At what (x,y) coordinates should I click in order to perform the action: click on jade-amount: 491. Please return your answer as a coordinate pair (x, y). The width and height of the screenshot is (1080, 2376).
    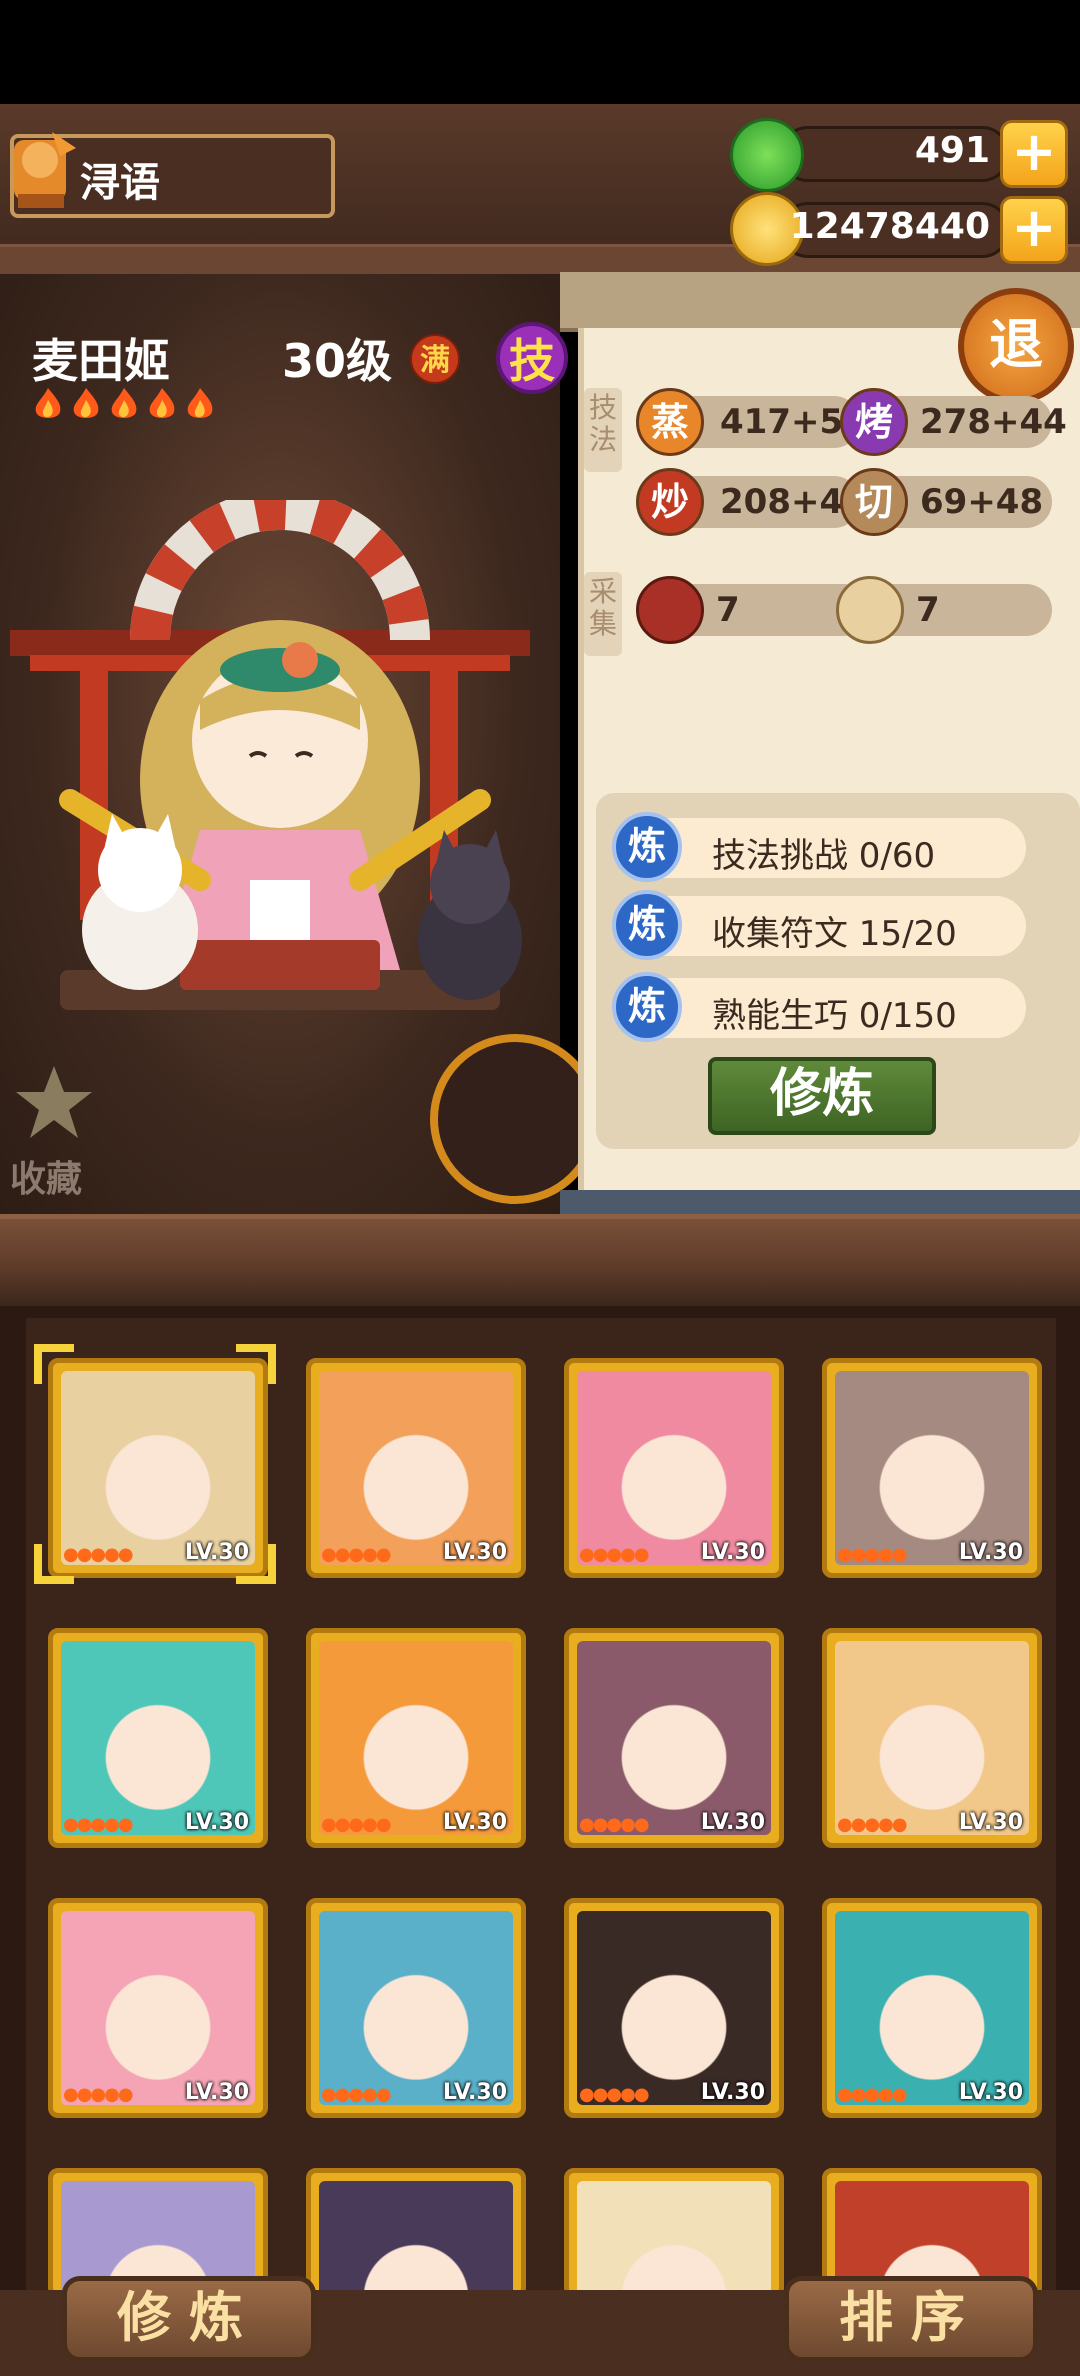
    Looking at the image, I should click on (952, 150).